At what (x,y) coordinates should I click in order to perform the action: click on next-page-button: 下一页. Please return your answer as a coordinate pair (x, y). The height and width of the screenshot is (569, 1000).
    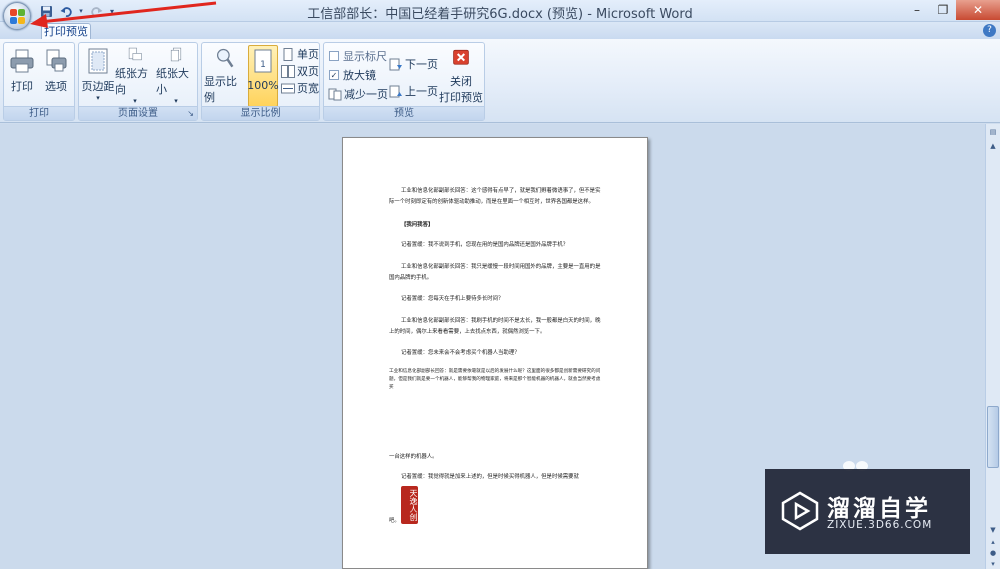
    Looking at the image, I should click on (413, 64).